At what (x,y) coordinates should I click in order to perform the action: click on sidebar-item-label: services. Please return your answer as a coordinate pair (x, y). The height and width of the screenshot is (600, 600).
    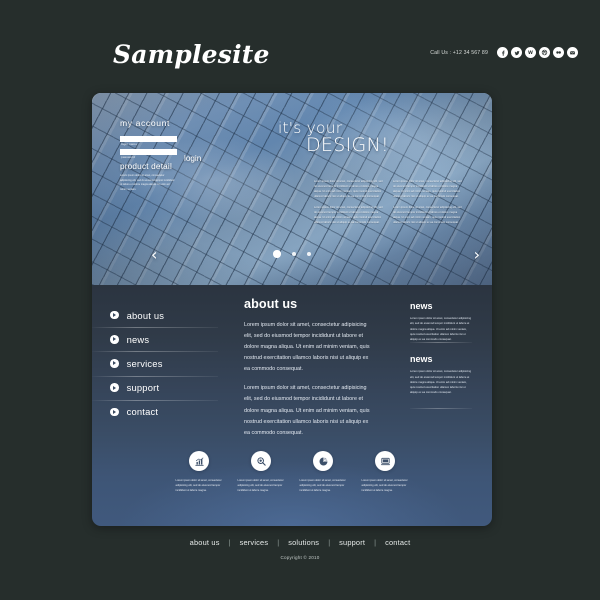
    Looking at the image, I should click on (144, 363).